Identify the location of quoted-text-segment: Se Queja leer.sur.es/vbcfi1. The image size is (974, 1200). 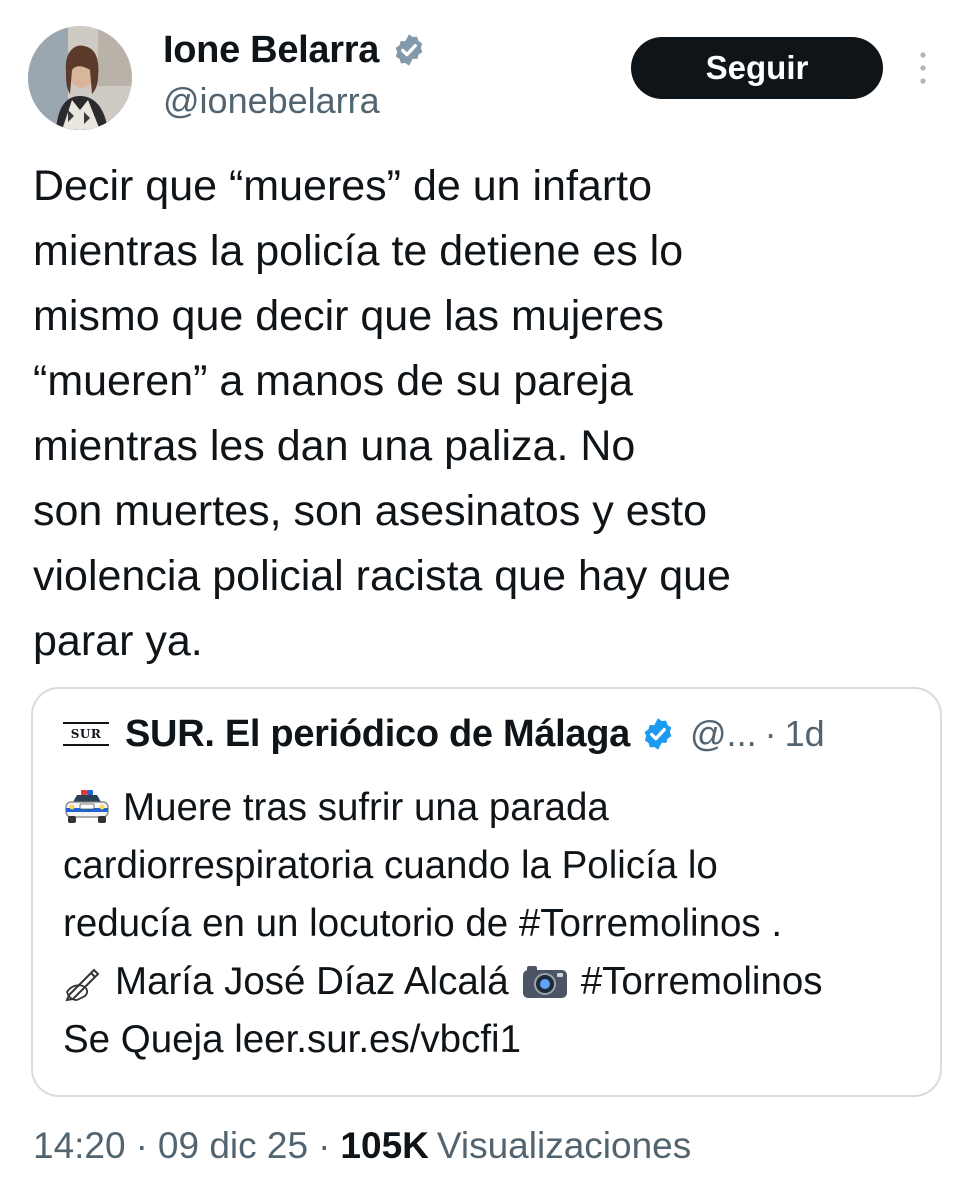
(292, 1039).